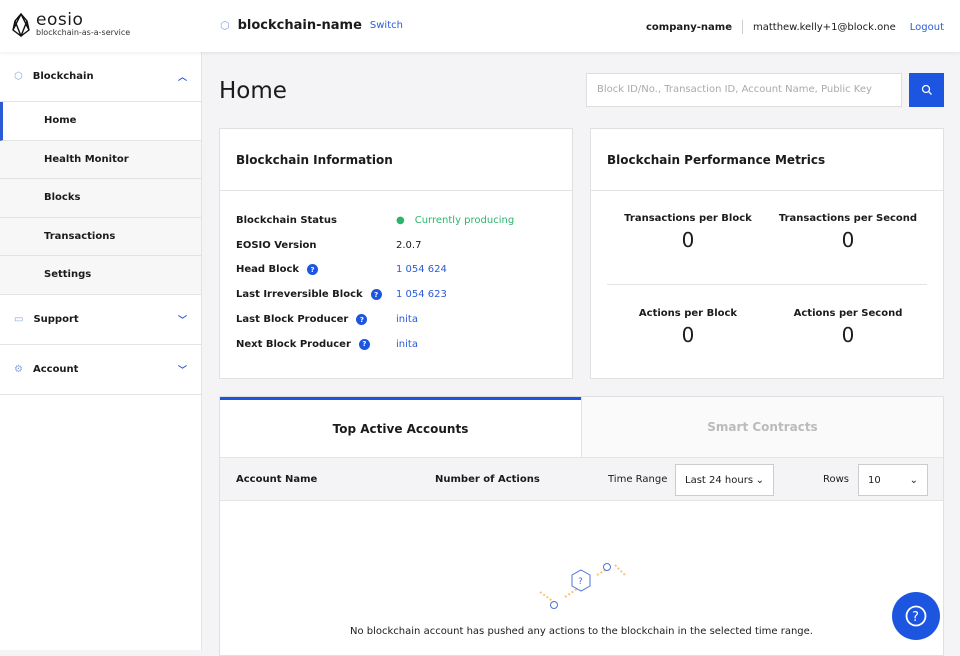  I want to click on question-circle-icon: ?, so click(916, 616).